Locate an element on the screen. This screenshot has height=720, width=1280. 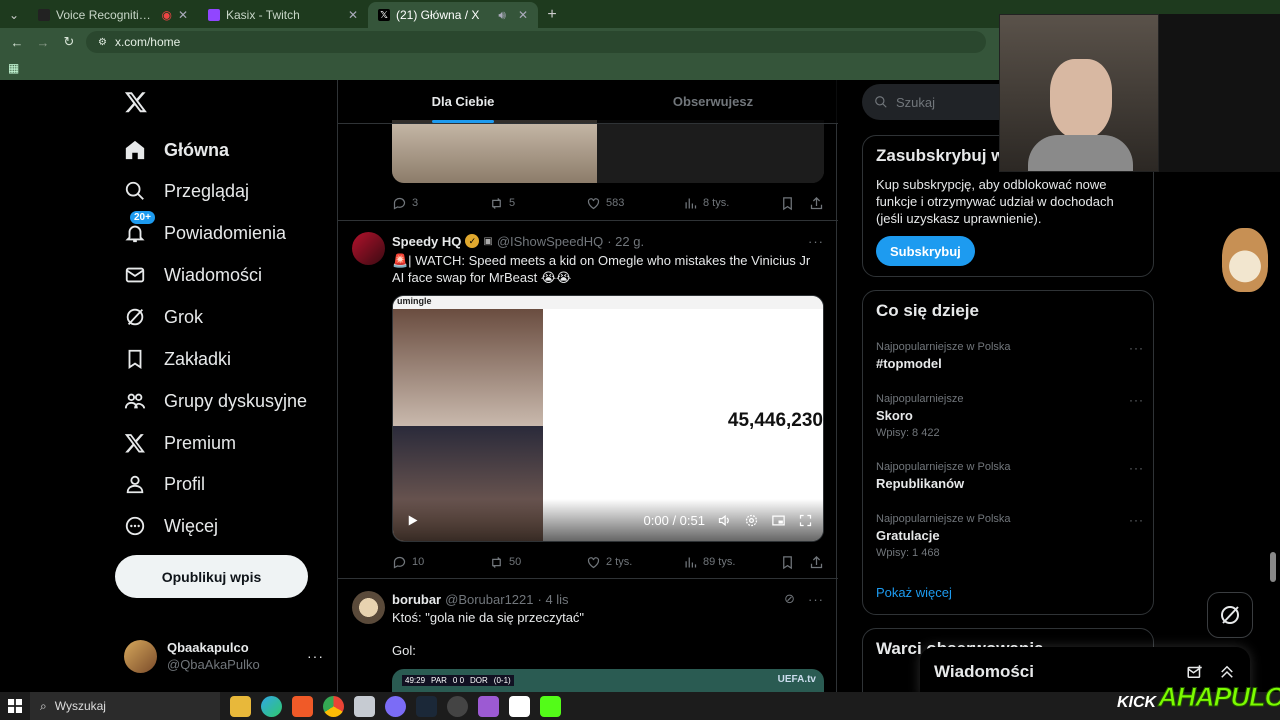
nav-item-messages: Wiadomości is located at coordinates (193, 275).